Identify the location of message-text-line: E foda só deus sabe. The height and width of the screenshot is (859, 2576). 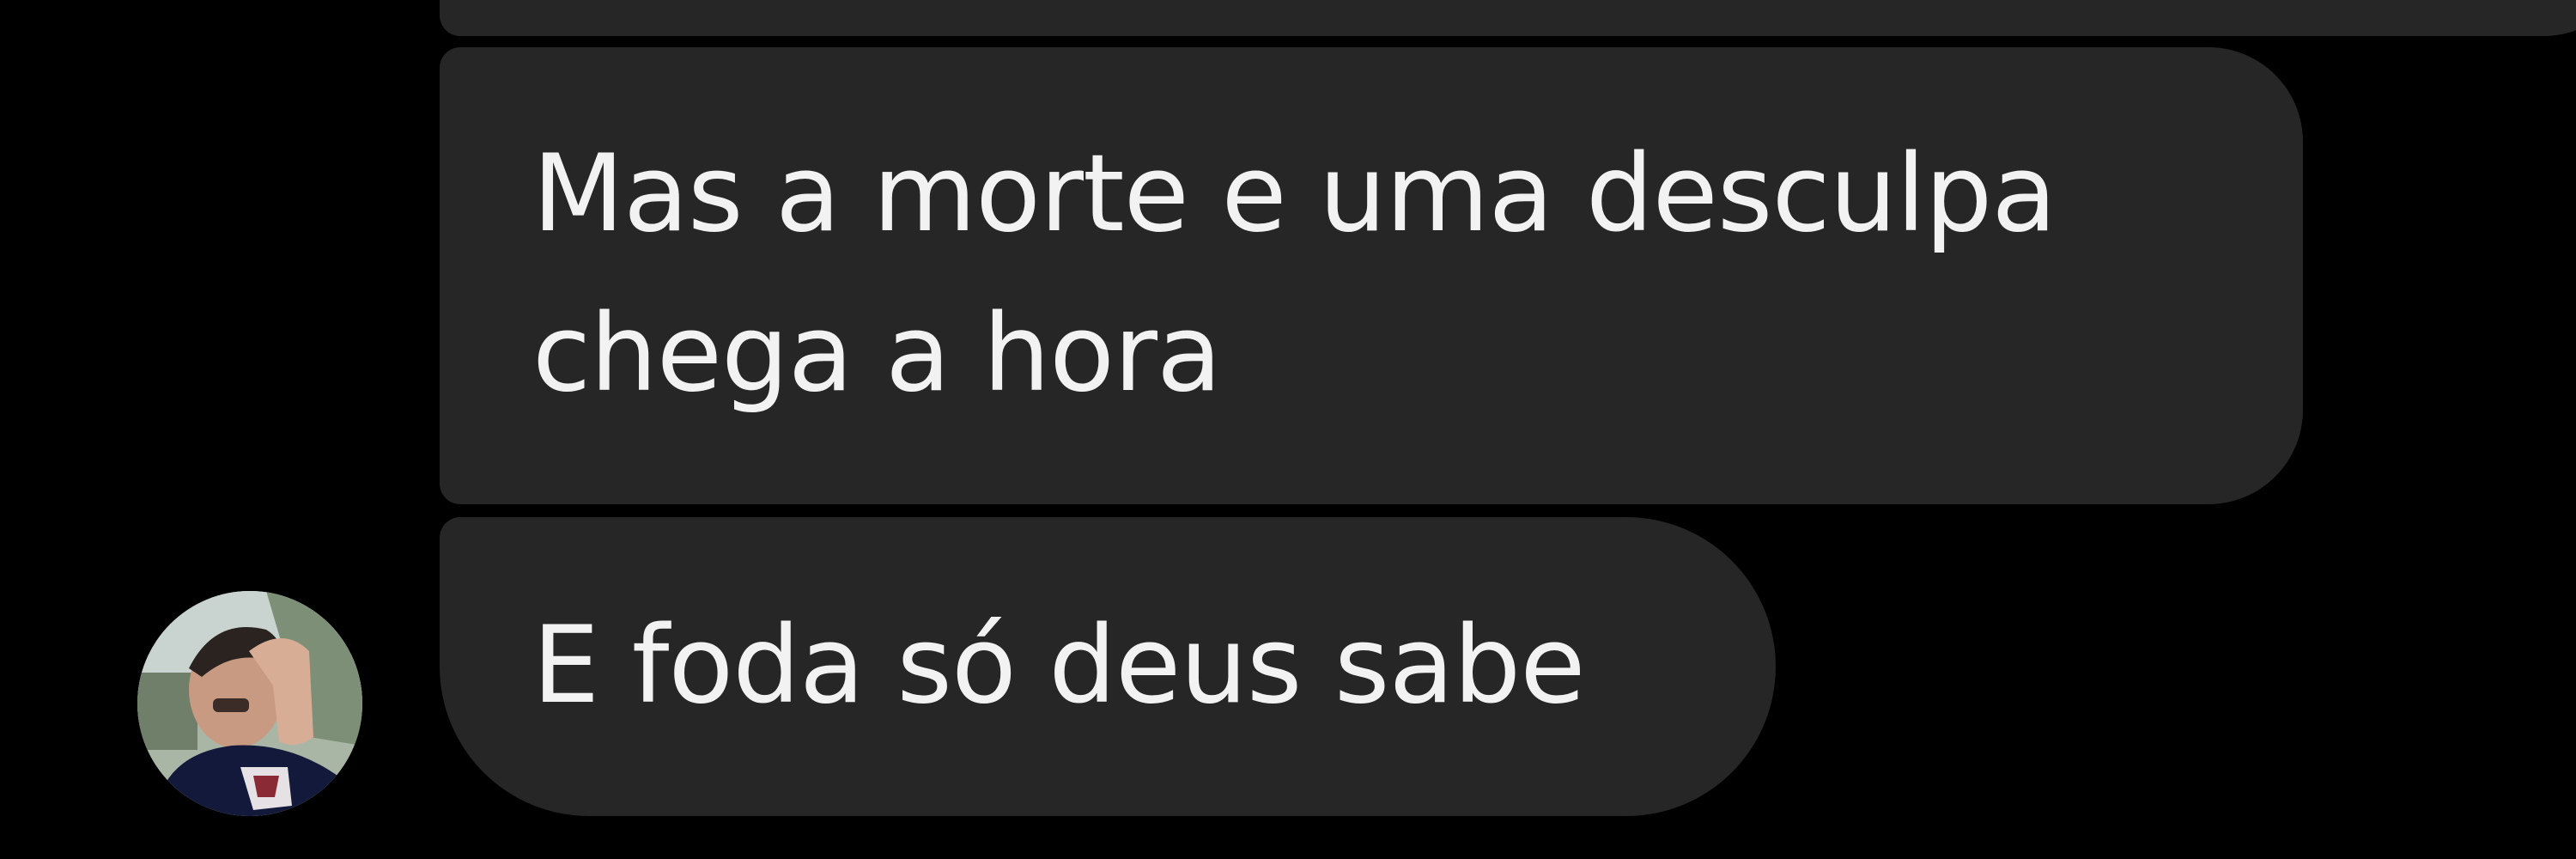
(1058, 666).